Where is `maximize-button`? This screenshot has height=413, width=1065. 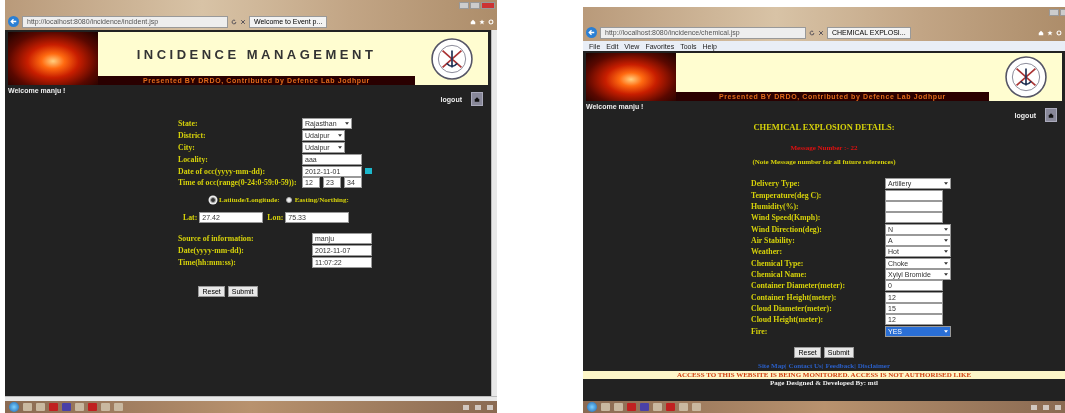
maximize-button is located at coordinates (475, 5).